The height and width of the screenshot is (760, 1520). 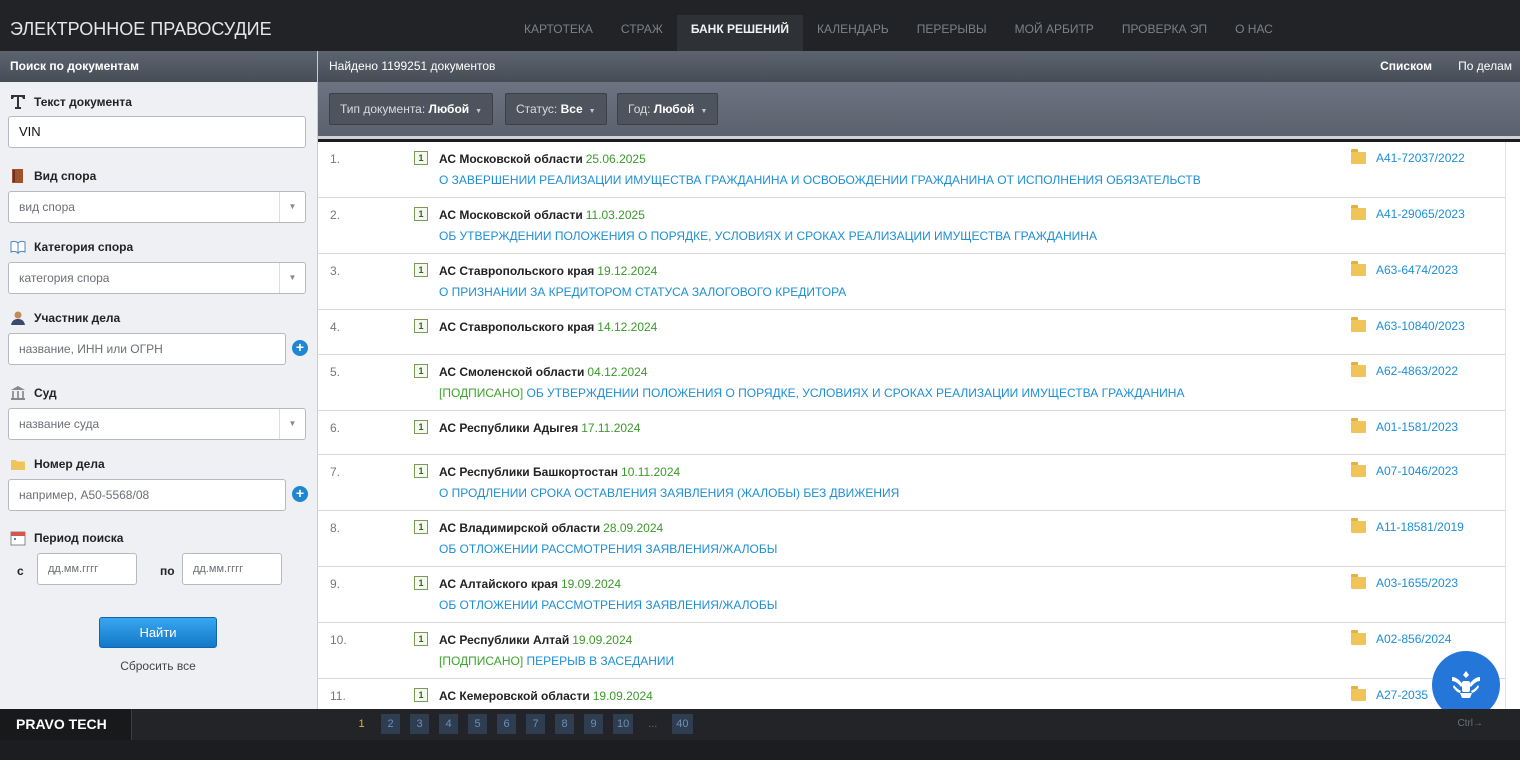 What do you see at coordinates (18, 247) in the screenshot?
I see `open-book-icon` at bounding box center [18, 247].